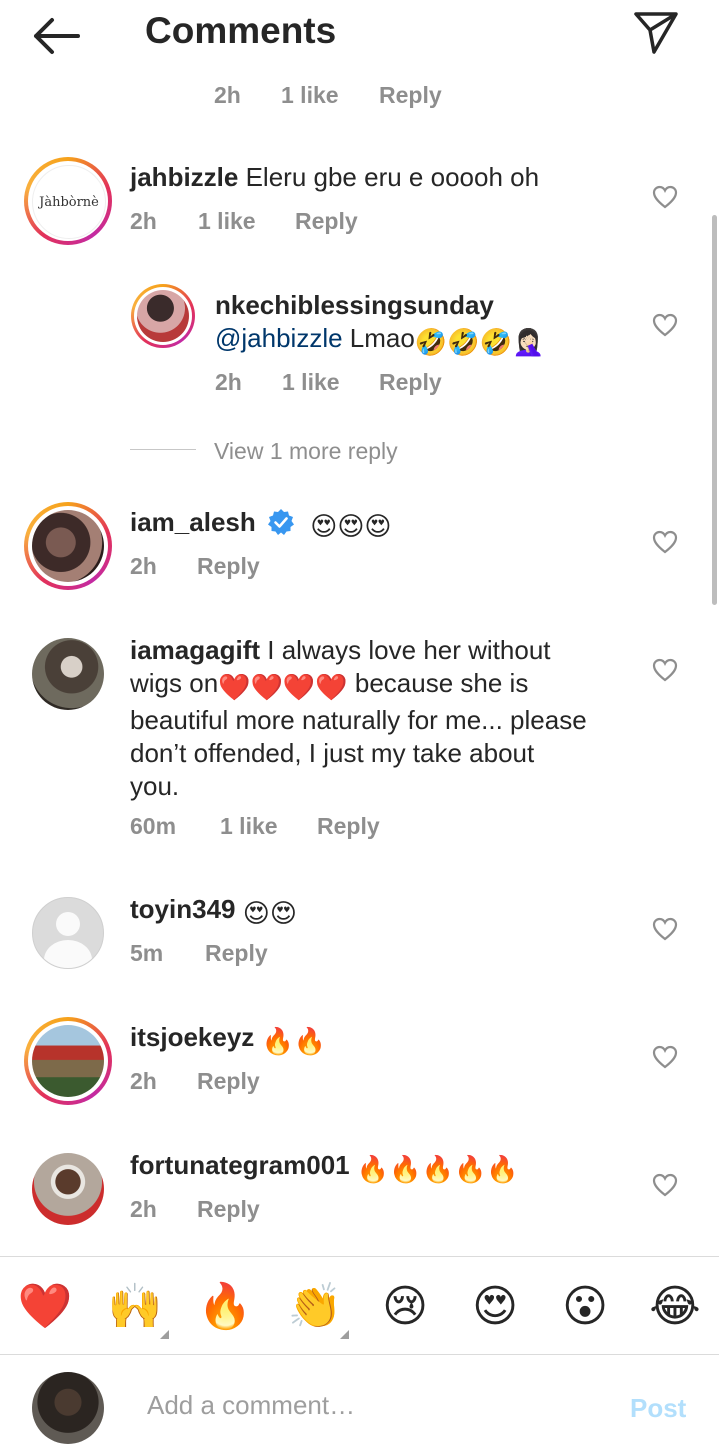 This screenshot has height=1456, width=719. I want to click on reaction-heart-eyes-button: 😍, so click(495, 1307).